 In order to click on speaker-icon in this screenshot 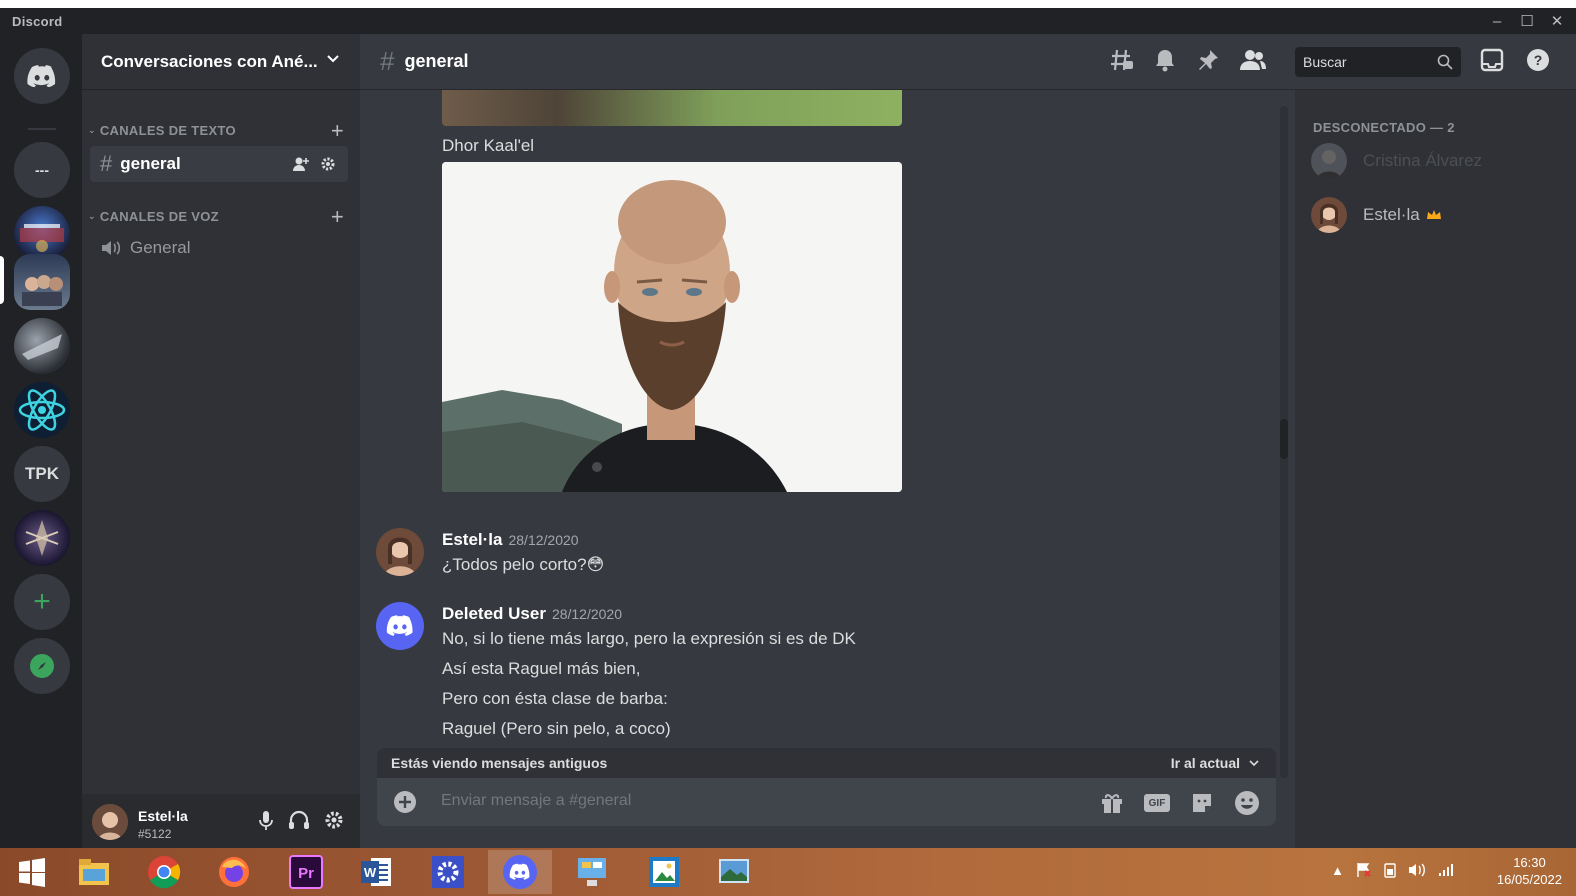, I will do `click(111, 248)`.